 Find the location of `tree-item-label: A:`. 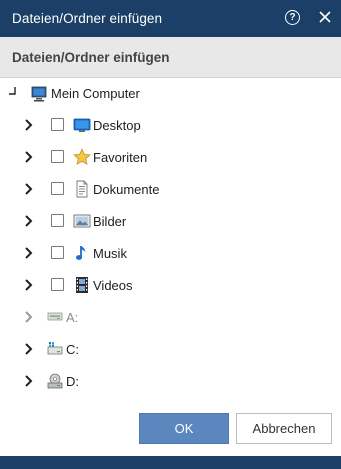

tree-item-label: A: is located at coordinates (72, 317).